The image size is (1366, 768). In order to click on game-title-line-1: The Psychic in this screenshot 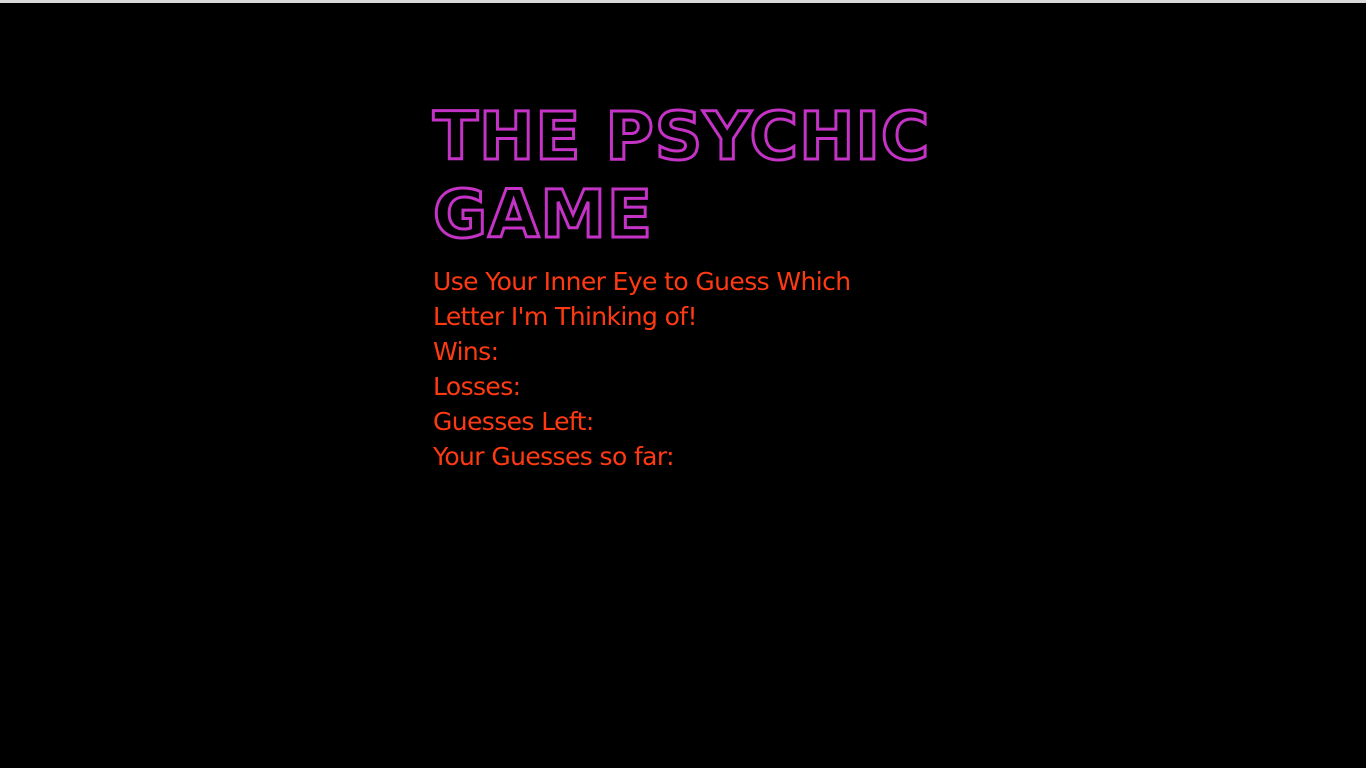, I will do `click(681, 137)`.